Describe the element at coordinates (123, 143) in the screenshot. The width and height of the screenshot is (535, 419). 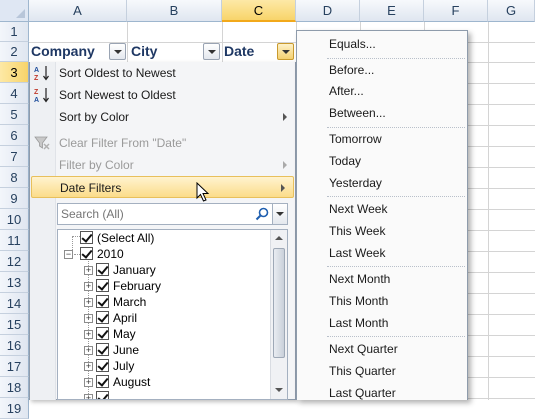
I see `clear-filter-label: Clear Filter From "Date"` at that location.